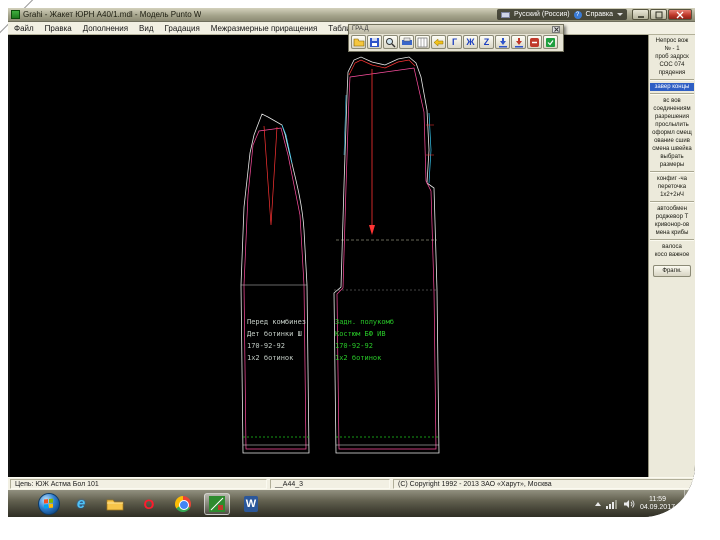  Describe the element at coordinates (672, 247) in the screenshot. I see `panel-line: валоса` at that location.